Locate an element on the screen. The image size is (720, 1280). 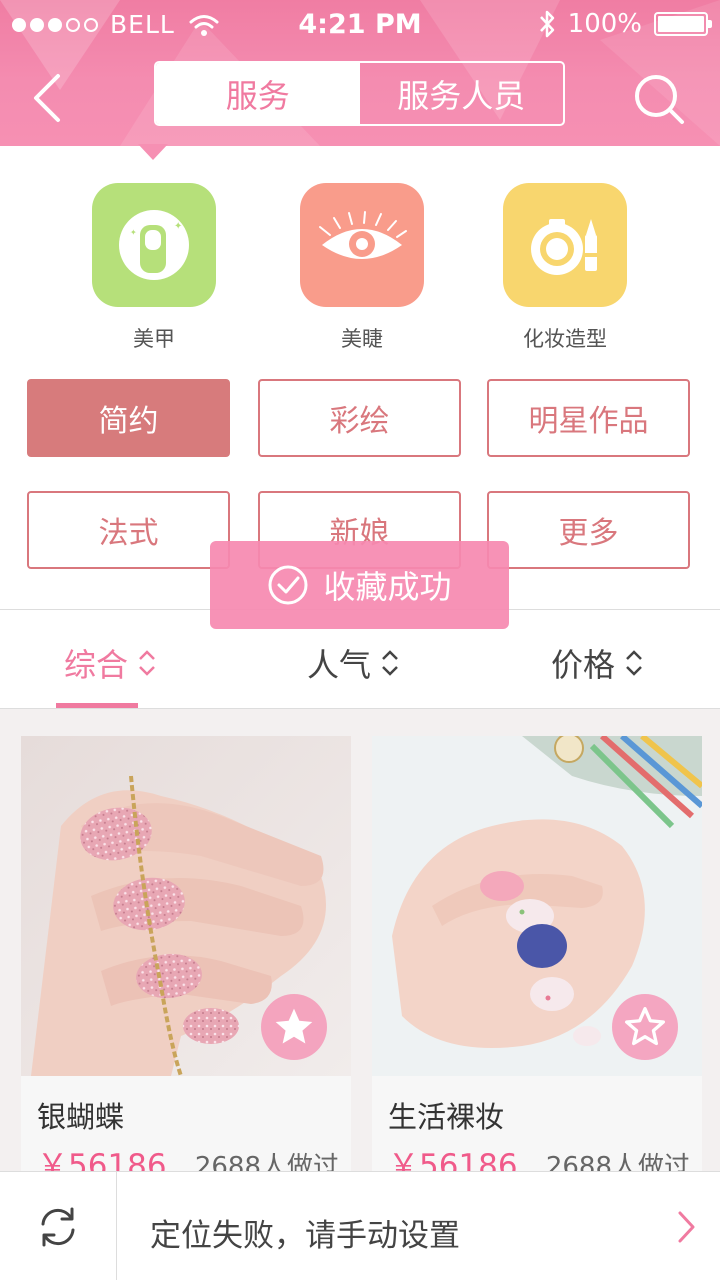
product-title: 银蝴蝶 is located at coordinates (81, 1117).